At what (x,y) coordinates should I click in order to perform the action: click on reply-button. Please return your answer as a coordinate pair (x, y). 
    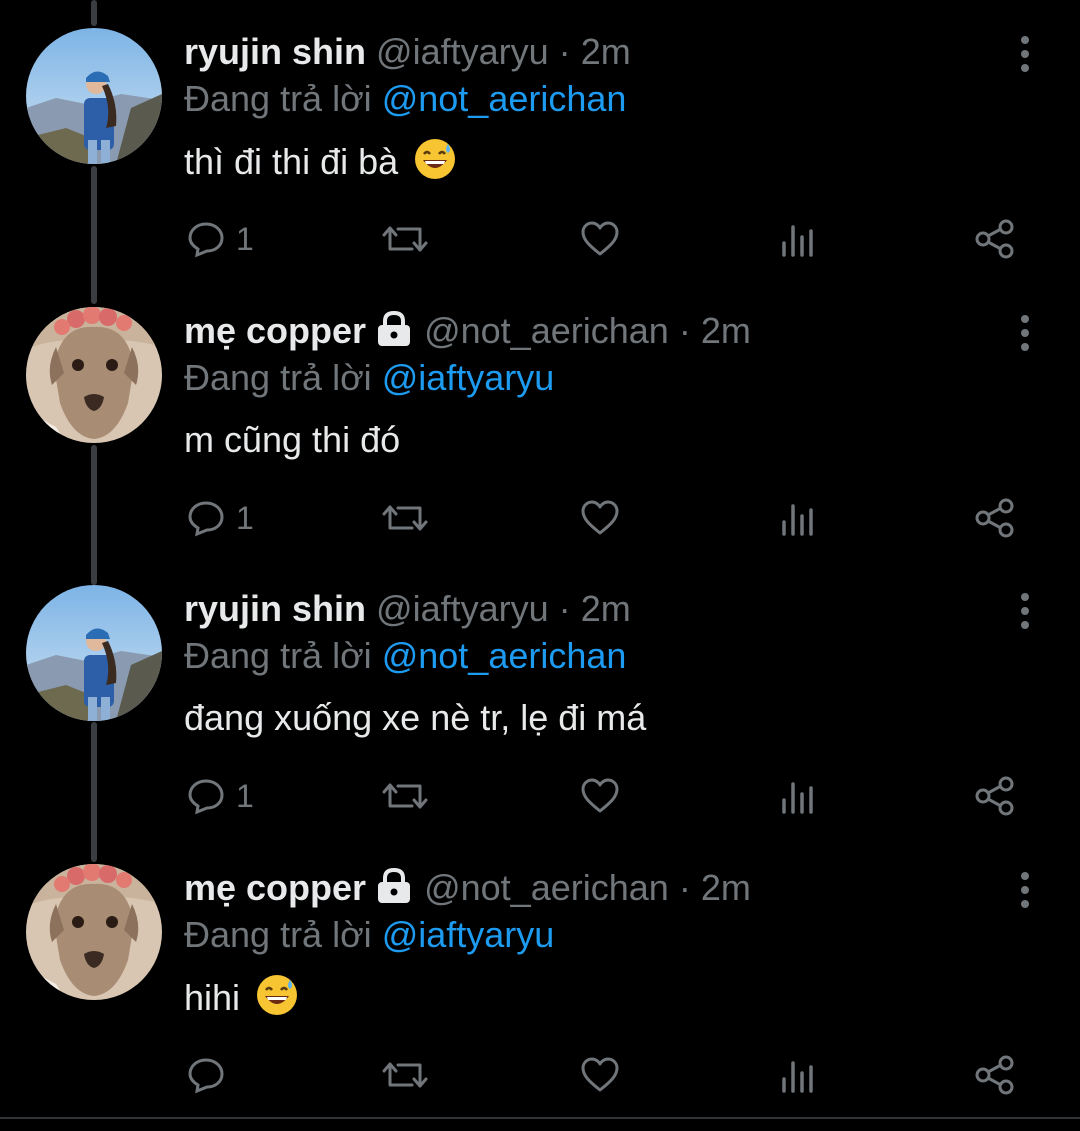
    Looking at the image, I should click on (211, 1075).